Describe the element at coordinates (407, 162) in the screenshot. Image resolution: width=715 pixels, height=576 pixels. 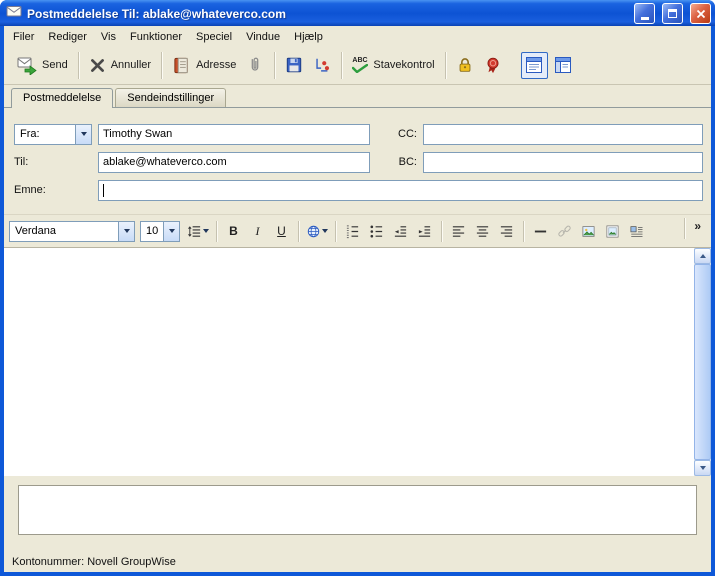
I see `bc-label: BC:` at that location.